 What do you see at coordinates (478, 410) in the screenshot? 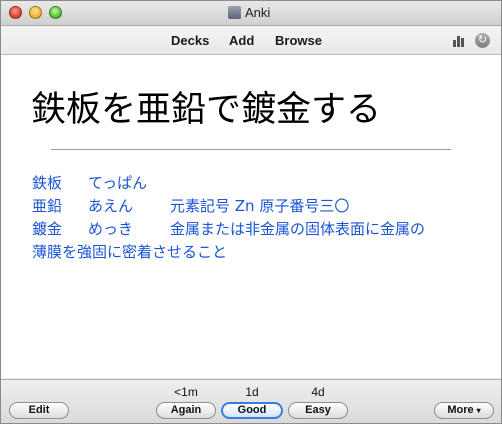
I see `chevron-down-icon: ▾` at bounding box center [478, 410].